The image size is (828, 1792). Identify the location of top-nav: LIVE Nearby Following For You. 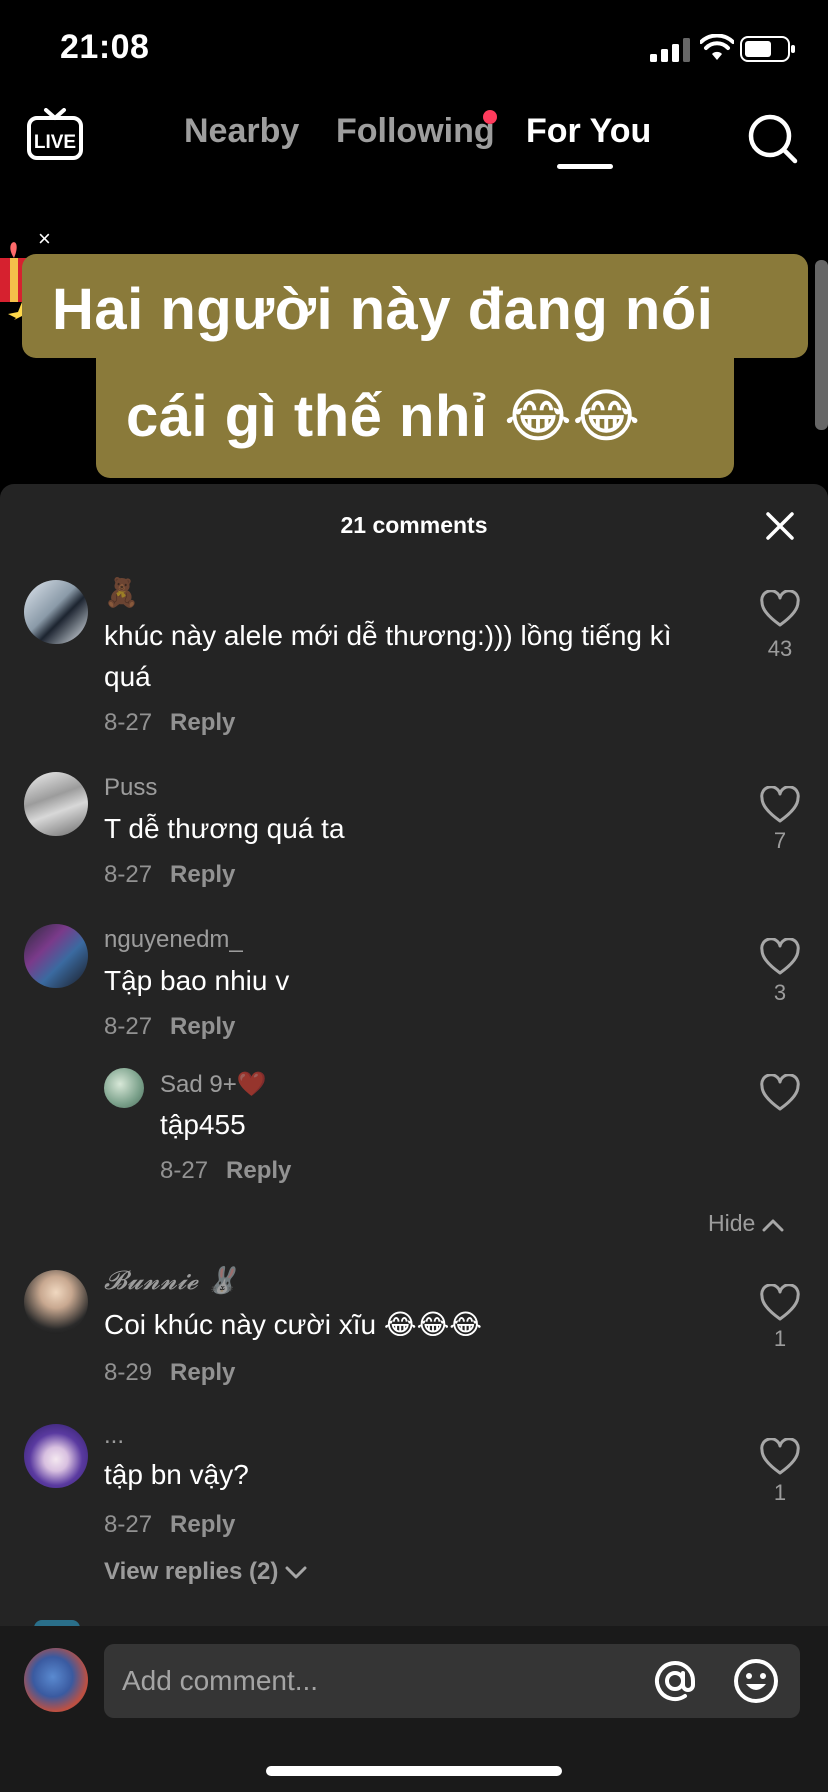
(414, 140).